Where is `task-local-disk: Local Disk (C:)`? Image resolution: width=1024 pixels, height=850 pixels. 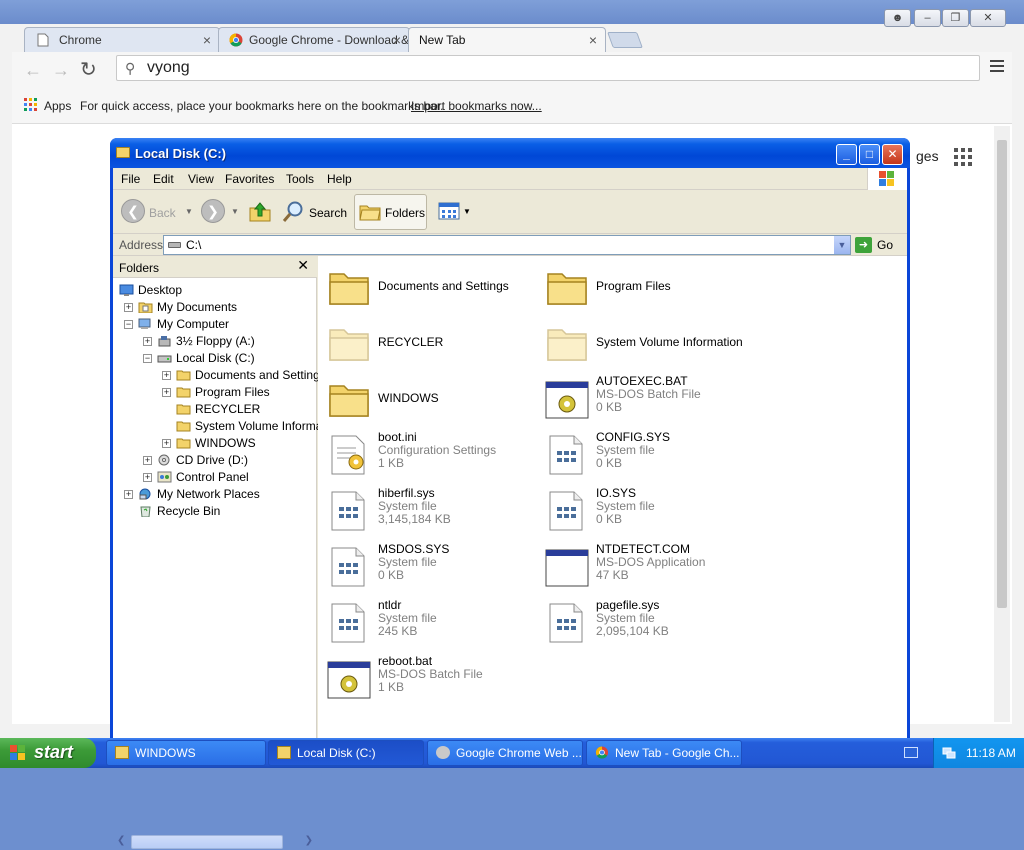
task-local-disk: Local Disk (C:) is located at coordinates (346, 753).